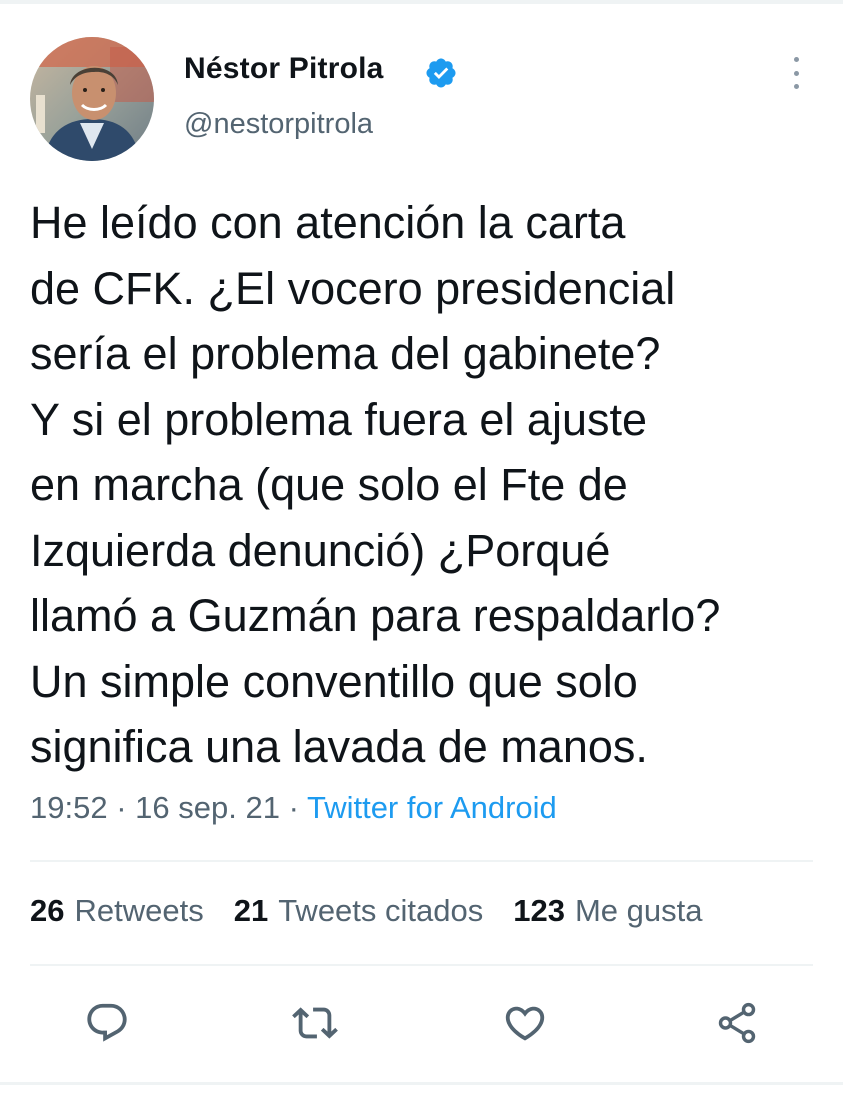  I want to click on share-button, so click(737, 1023).